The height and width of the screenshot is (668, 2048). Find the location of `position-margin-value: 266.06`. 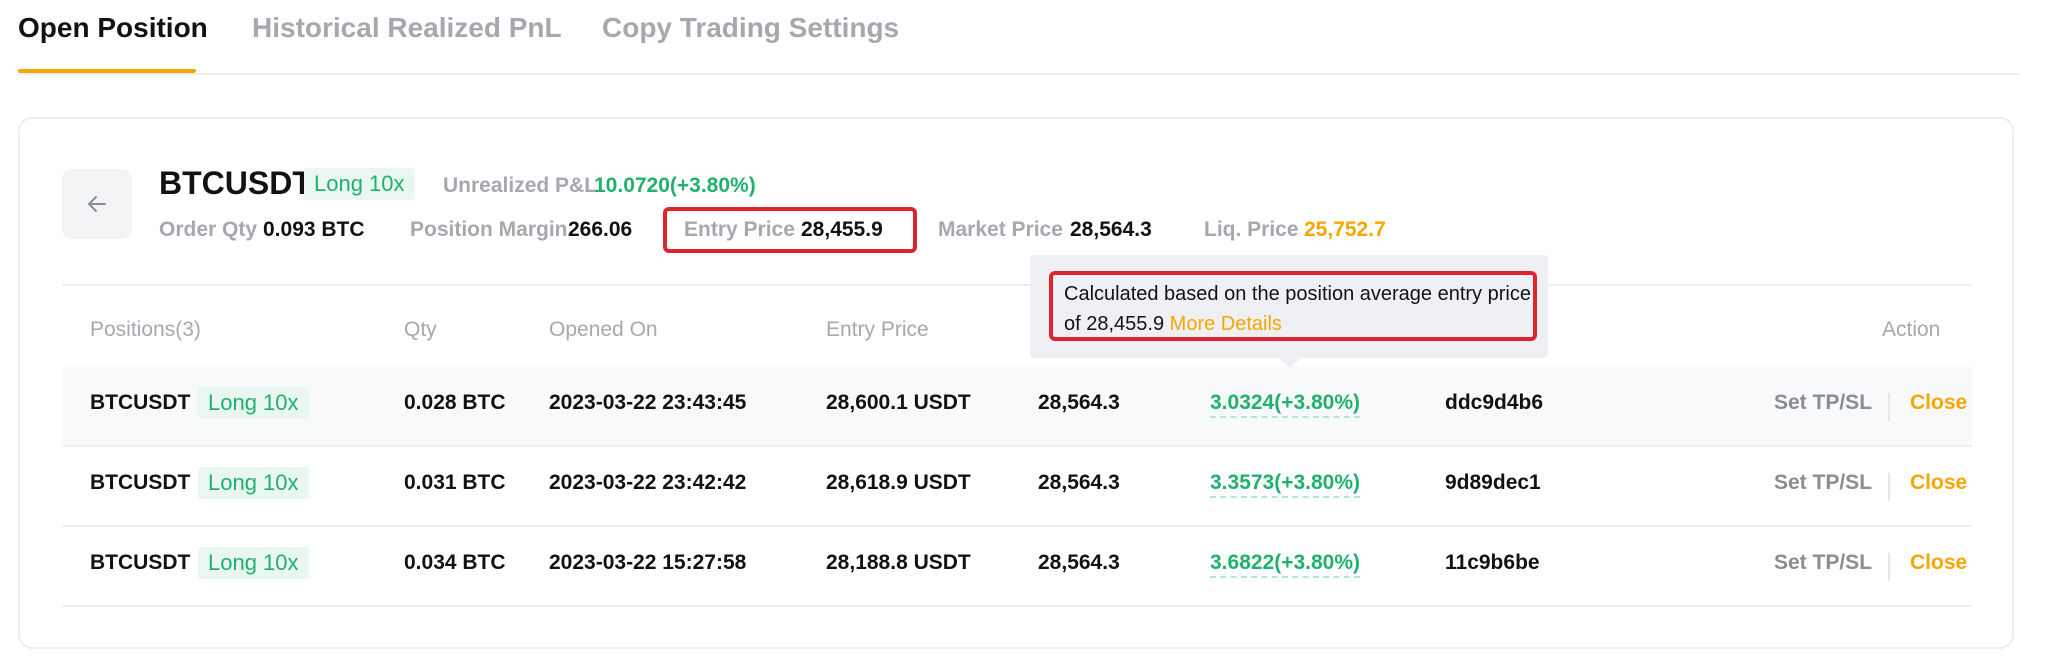

position-margin-value: 266.06 is located at coordinates (600, 229).